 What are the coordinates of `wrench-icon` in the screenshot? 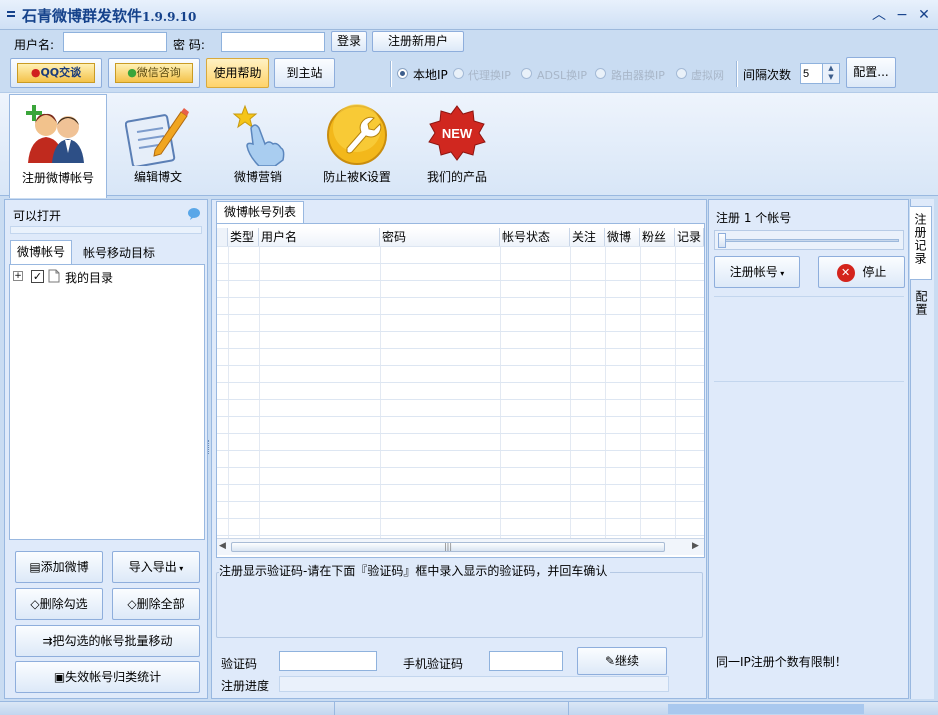 It's located at (357, 134).